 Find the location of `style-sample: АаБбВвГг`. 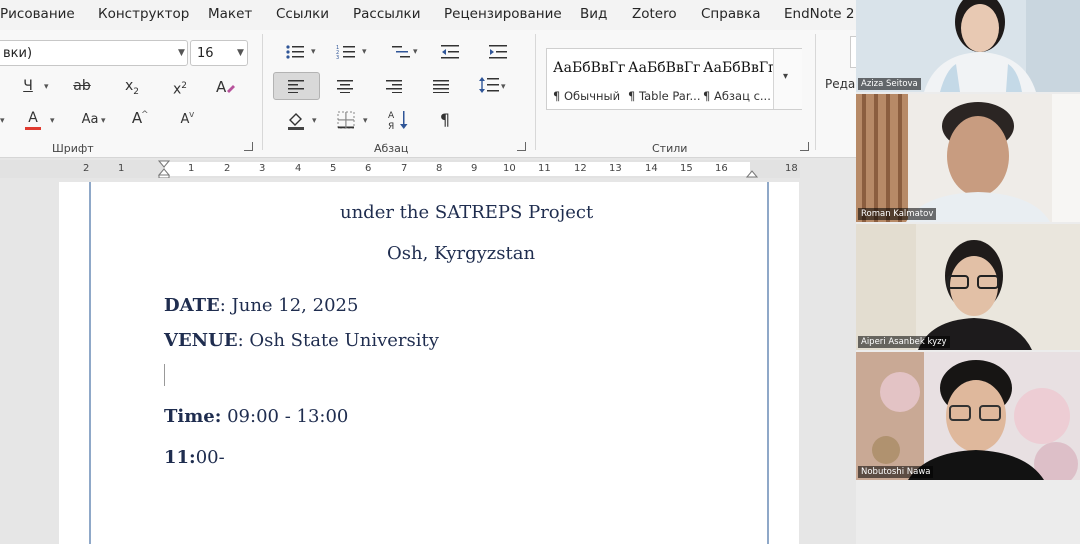

style-sample: АаБбВвГг is located at coordinates (589, 68).